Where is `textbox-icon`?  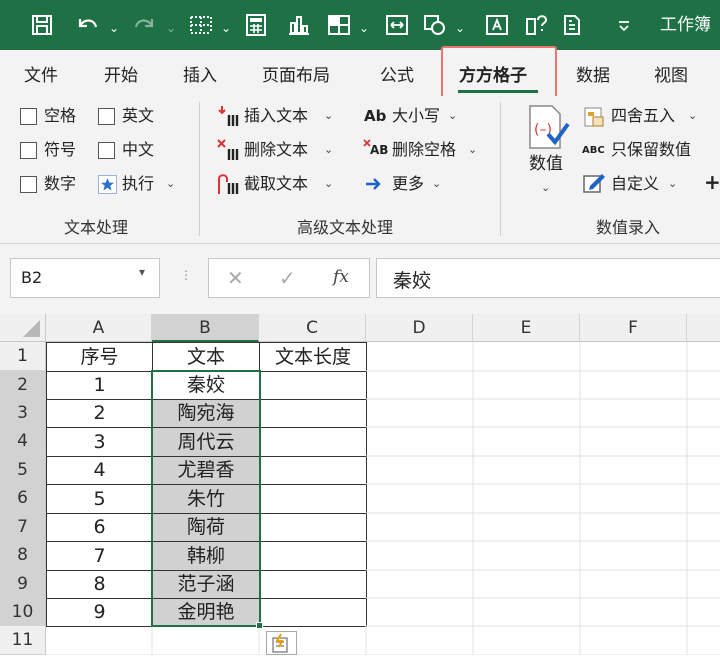
textbox-icon is located at coordinates (499, 25).